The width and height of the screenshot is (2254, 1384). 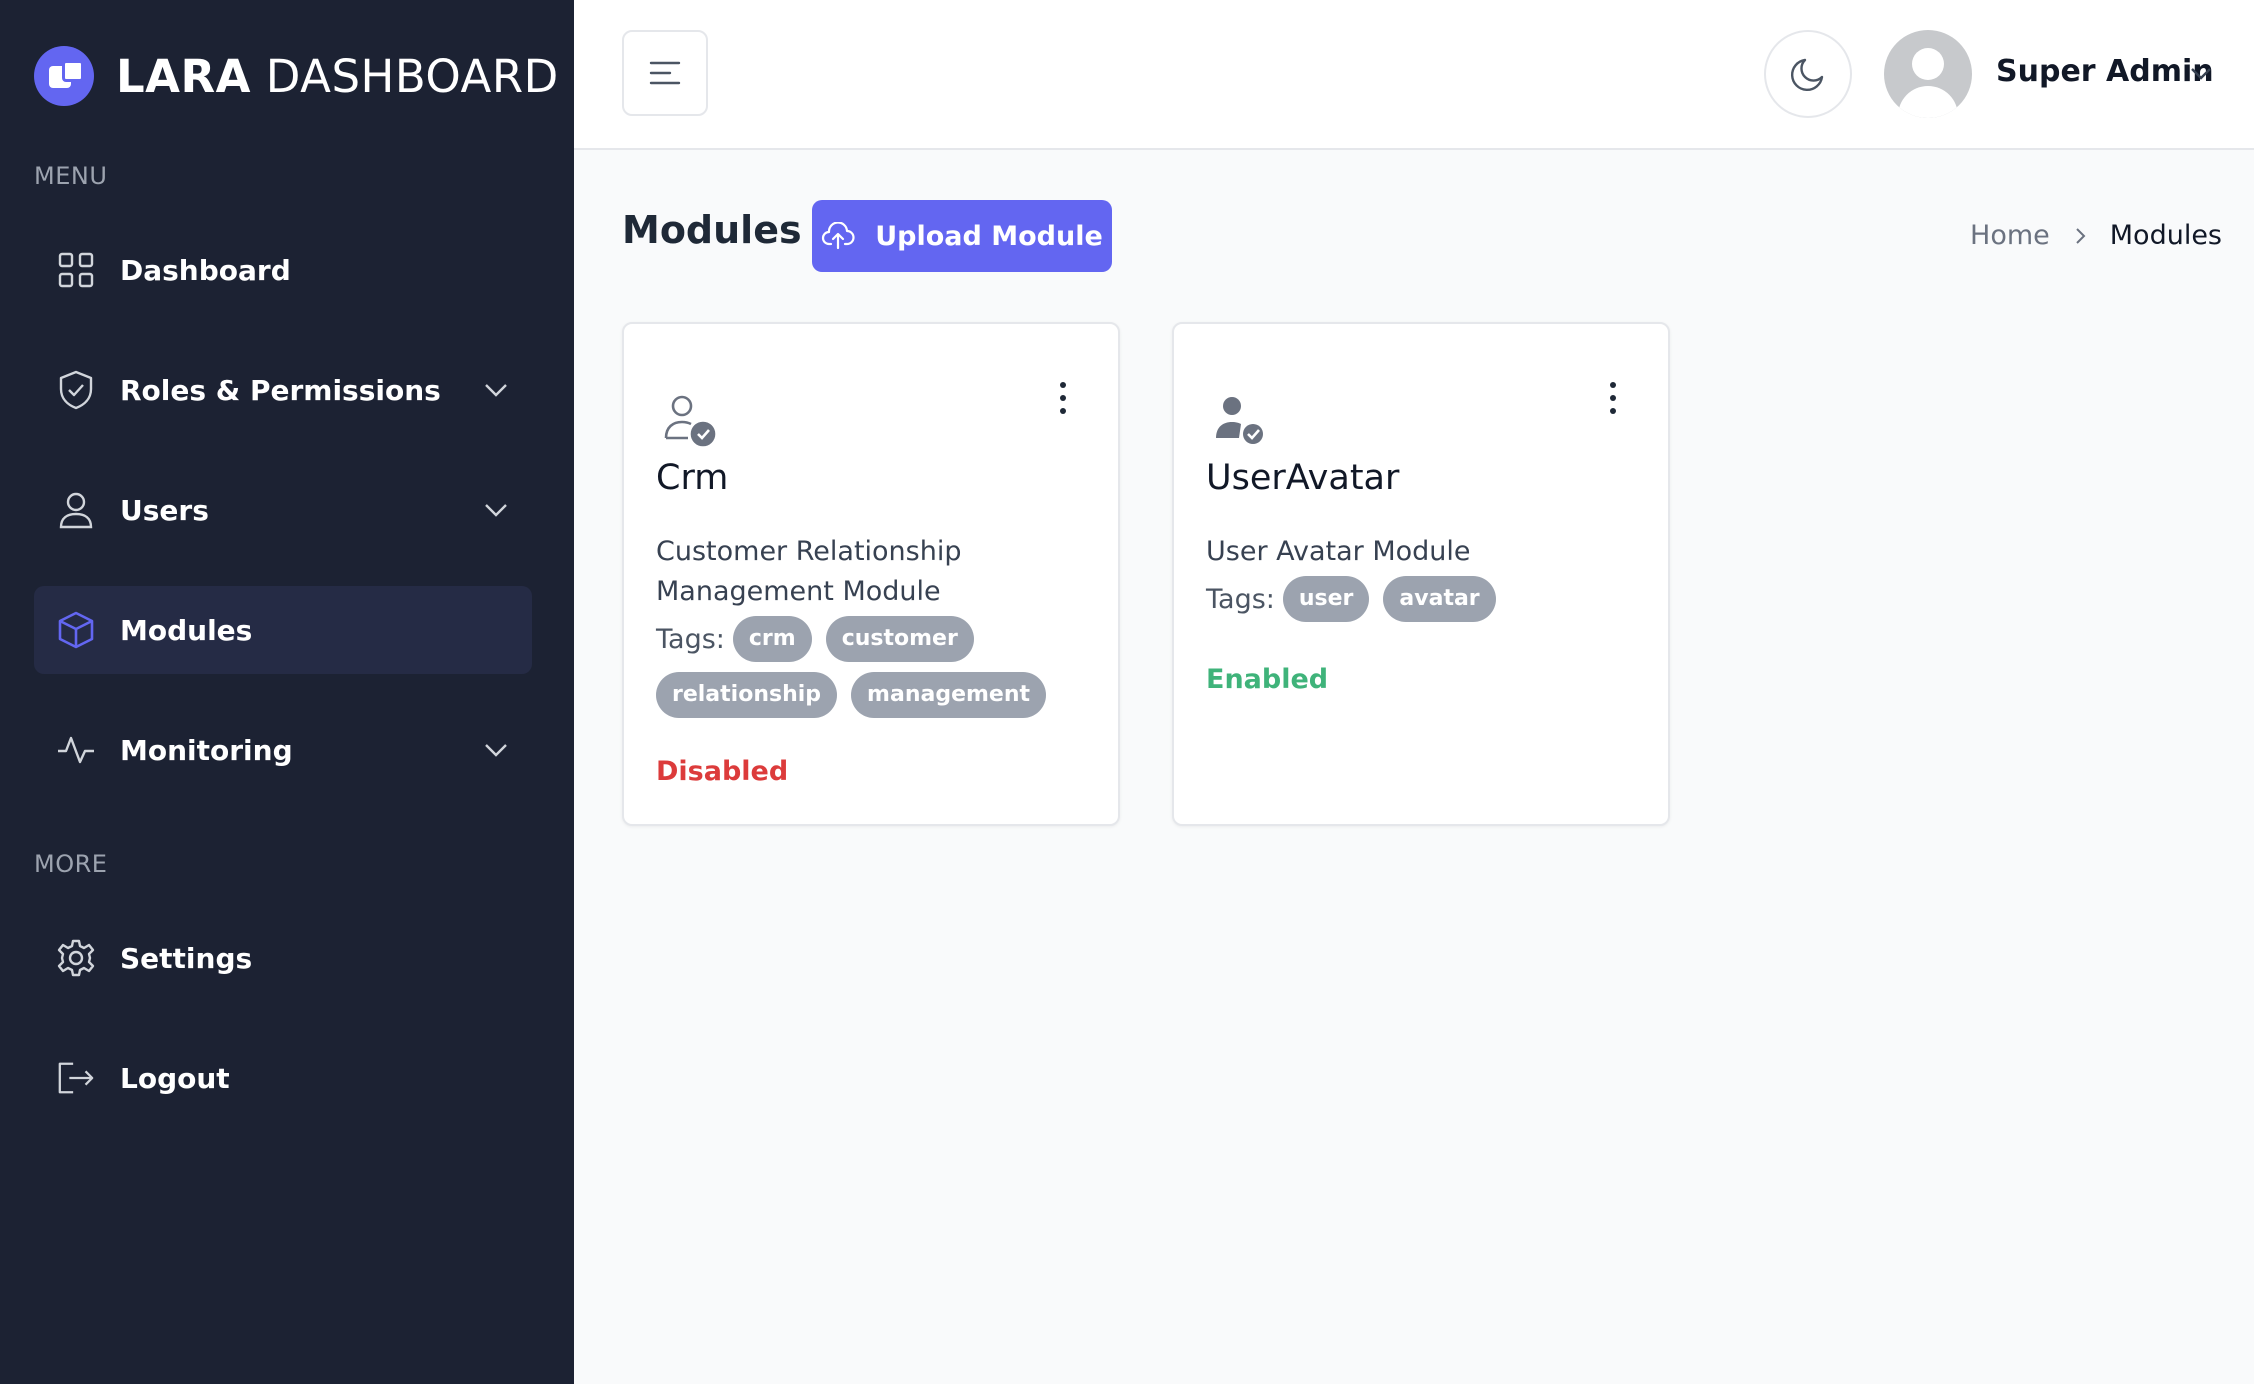 What do you see at coordinates (809, 571) in the screenshot?
I see `module-description: Customer Relationship Management Module` at bounding box center [809, 571].